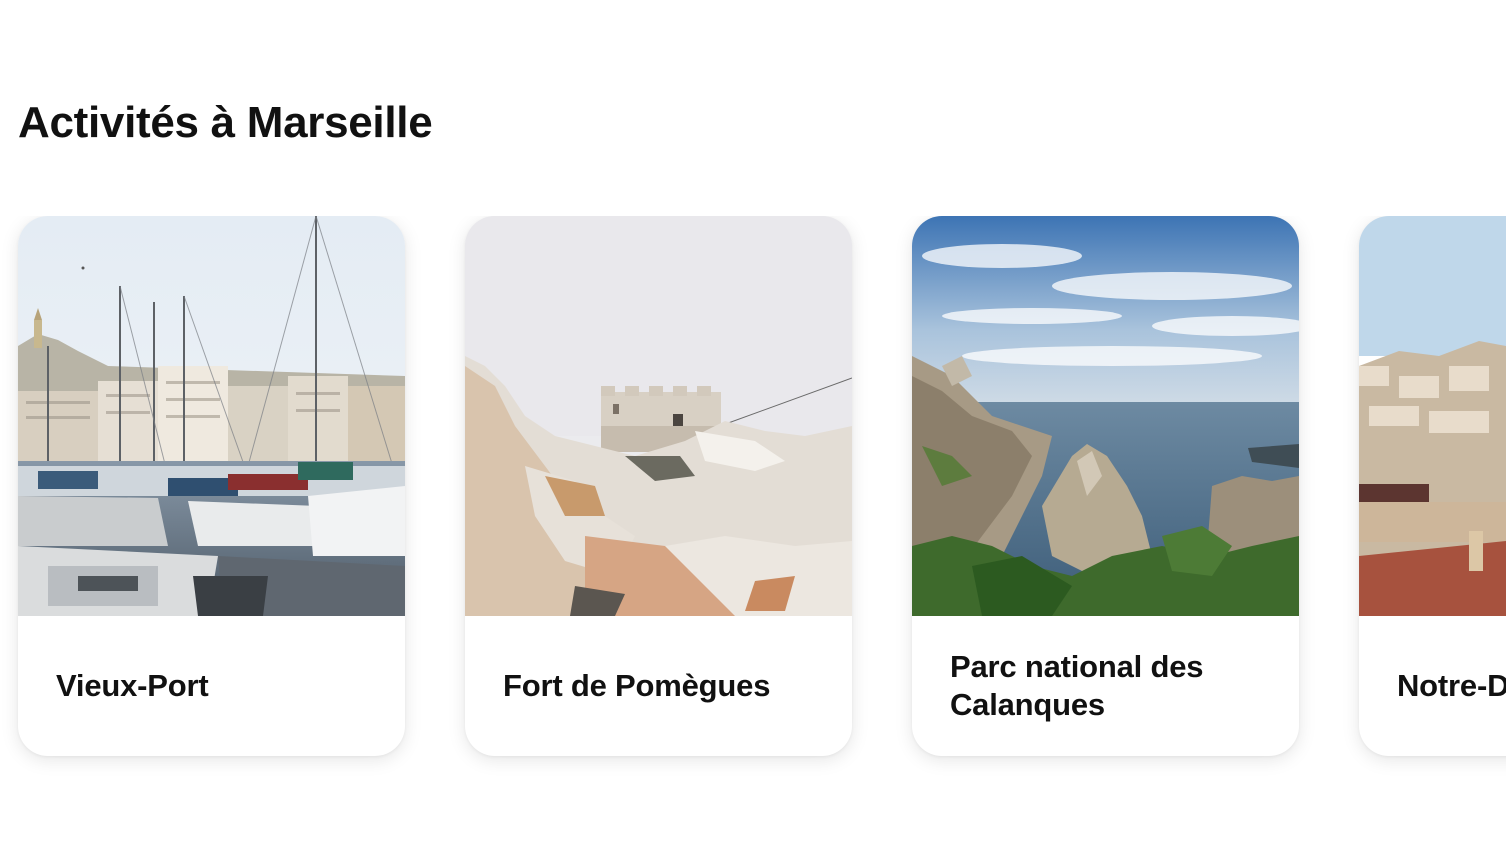 The height and width of the screenshot is (847, 1506). What do you see at coordinates (1451, 685) in the screenshot?
I see `card-title: Notre-Dame de la Garde` at bounding box center [1451, 685].